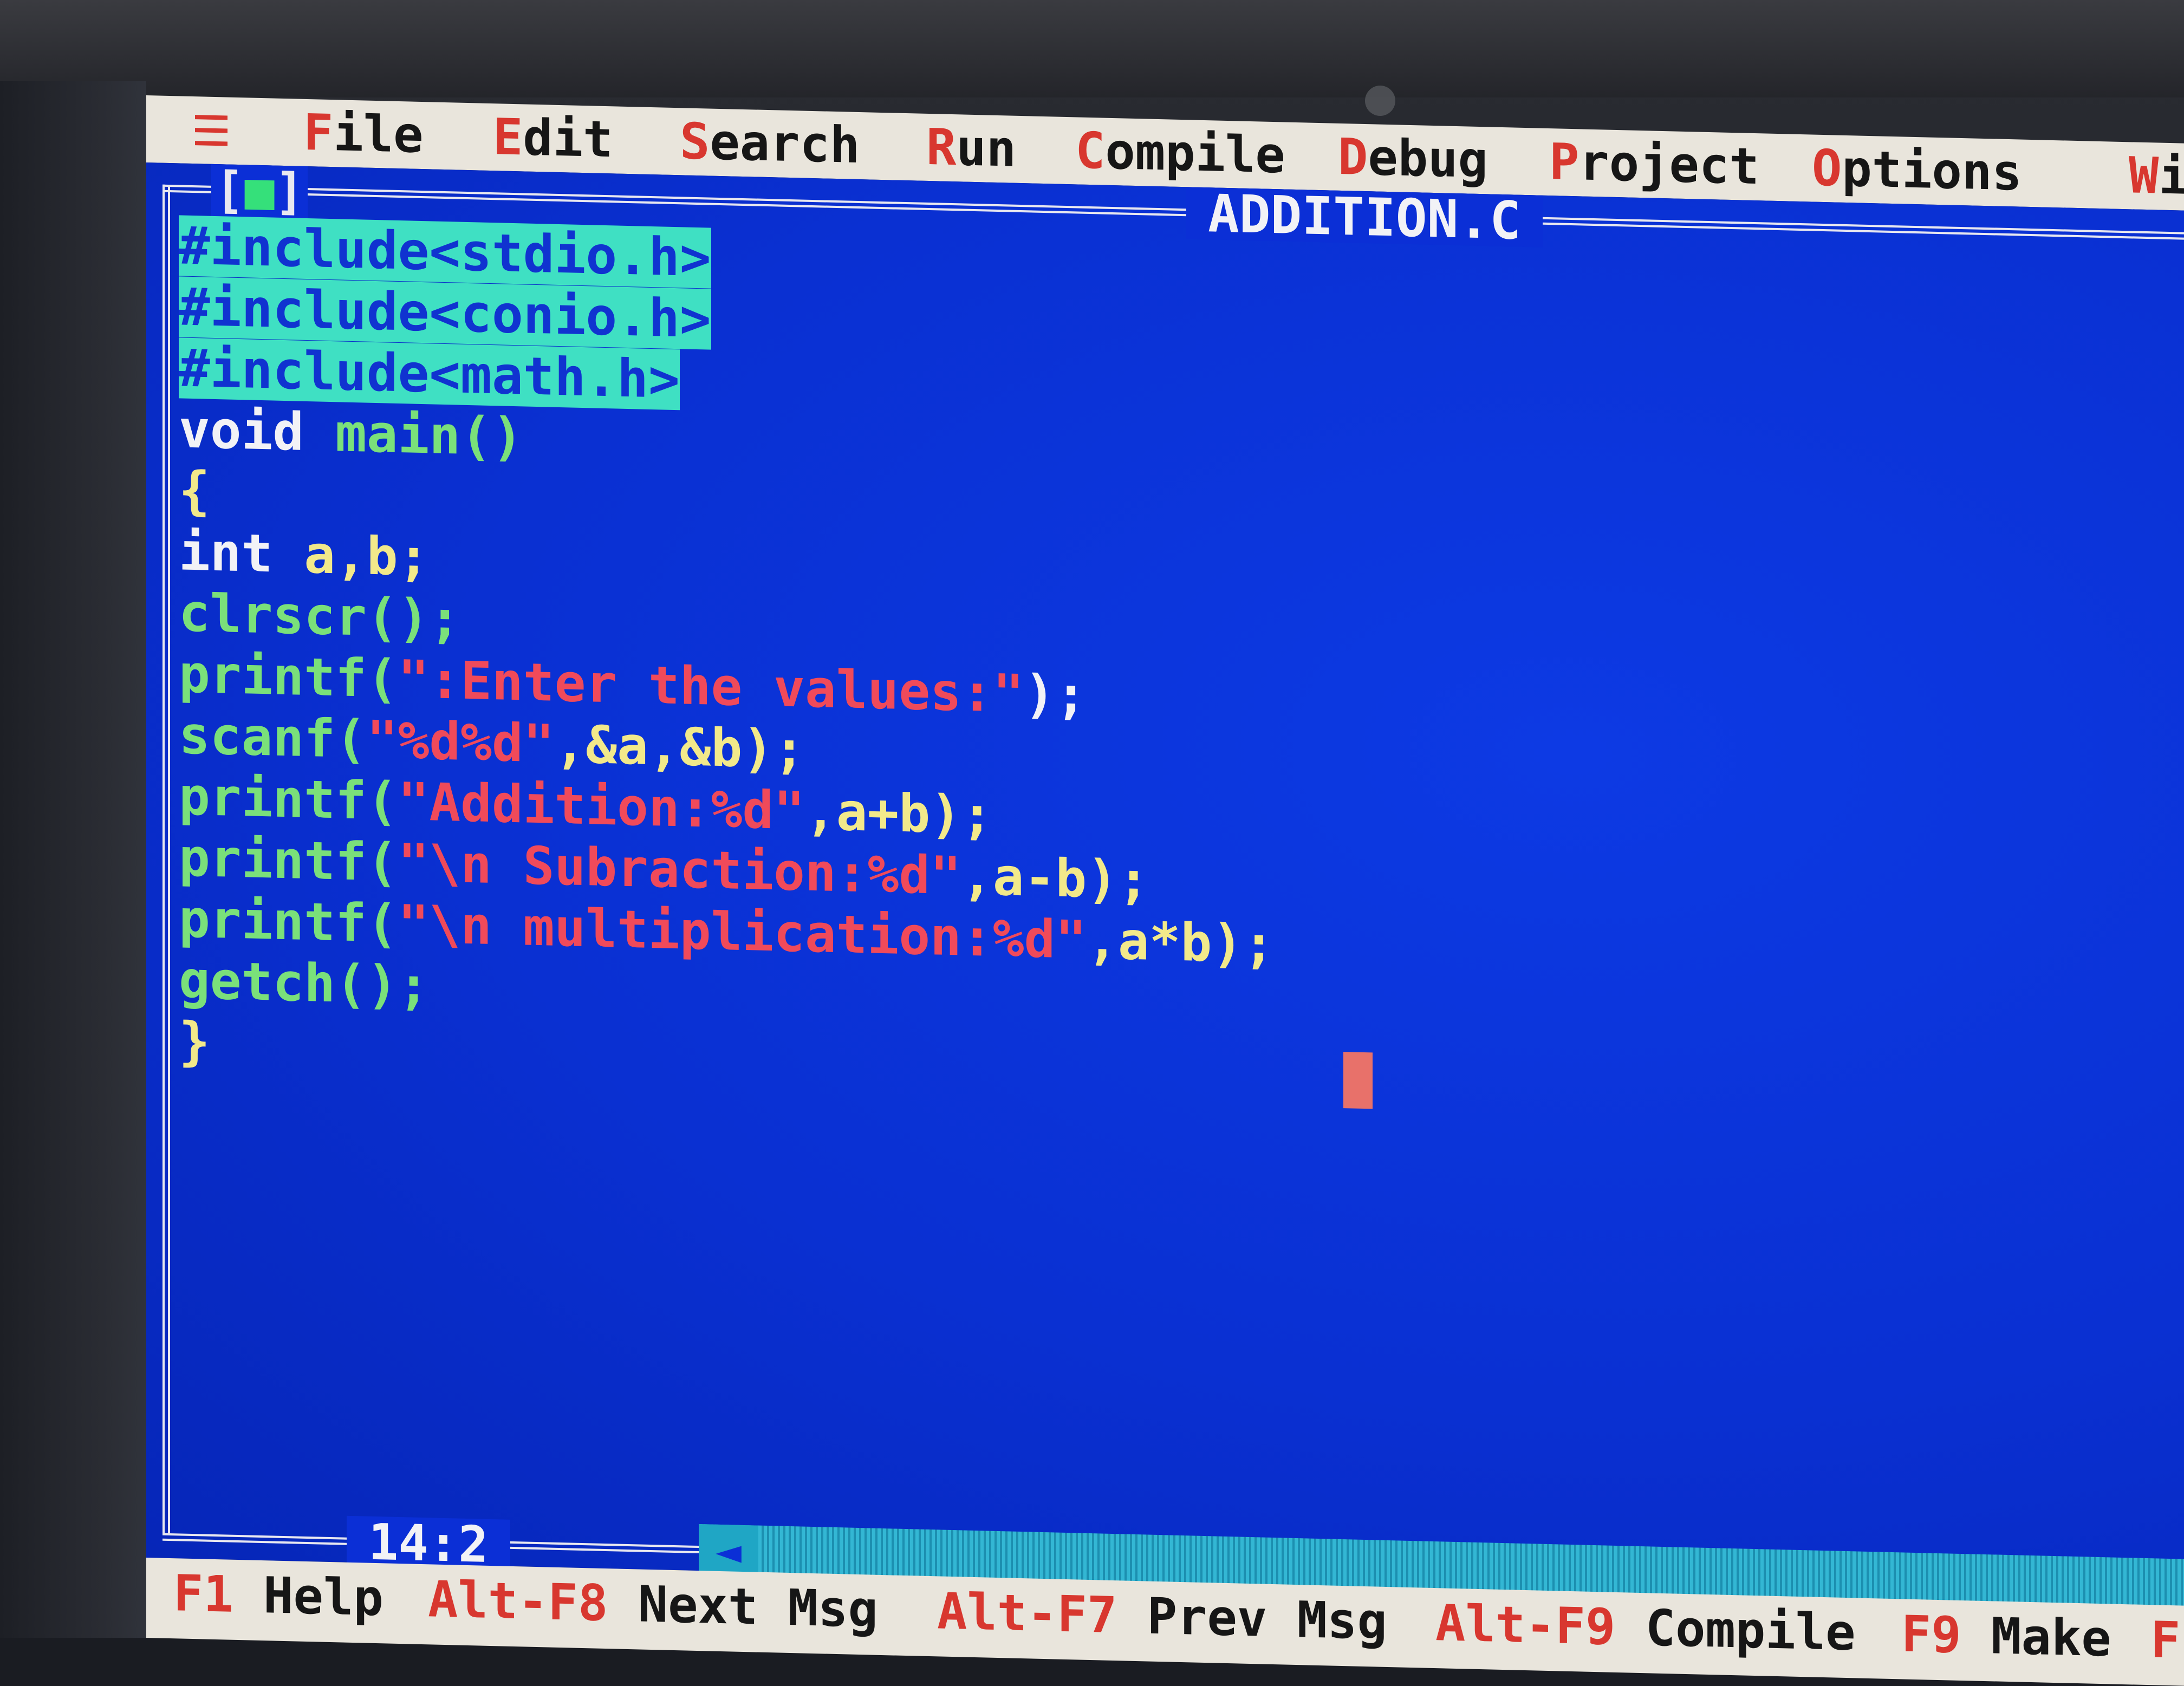 The height and width of the screenshot is (1686, 2184). What do you see at coordinates (429, 435) in the screenshot?
I see `code-token: main()` at bounding box center [429, 435].